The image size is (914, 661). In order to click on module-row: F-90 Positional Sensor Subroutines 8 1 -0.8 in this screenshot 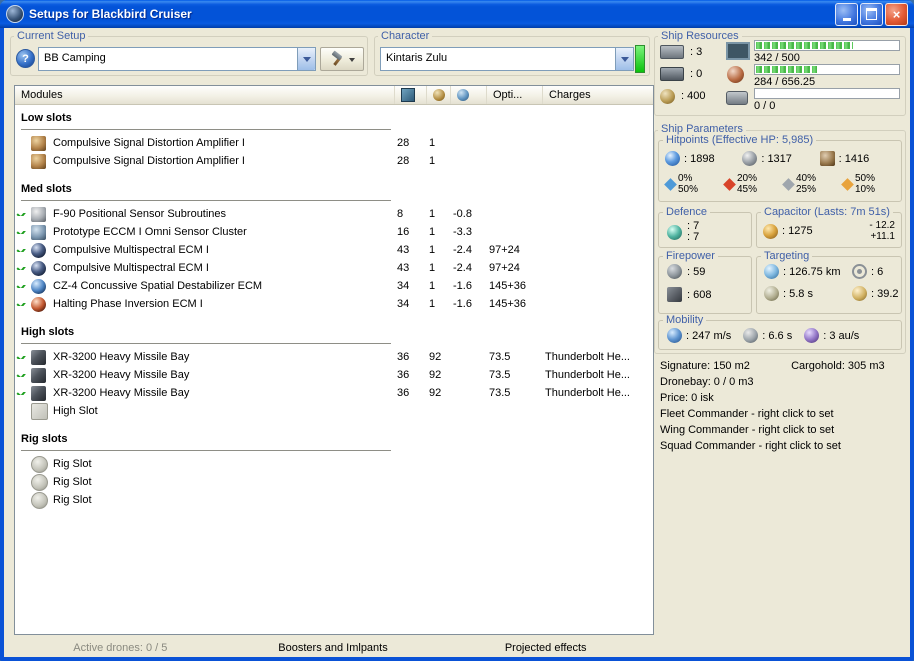, I will do `click(334, 214)`.